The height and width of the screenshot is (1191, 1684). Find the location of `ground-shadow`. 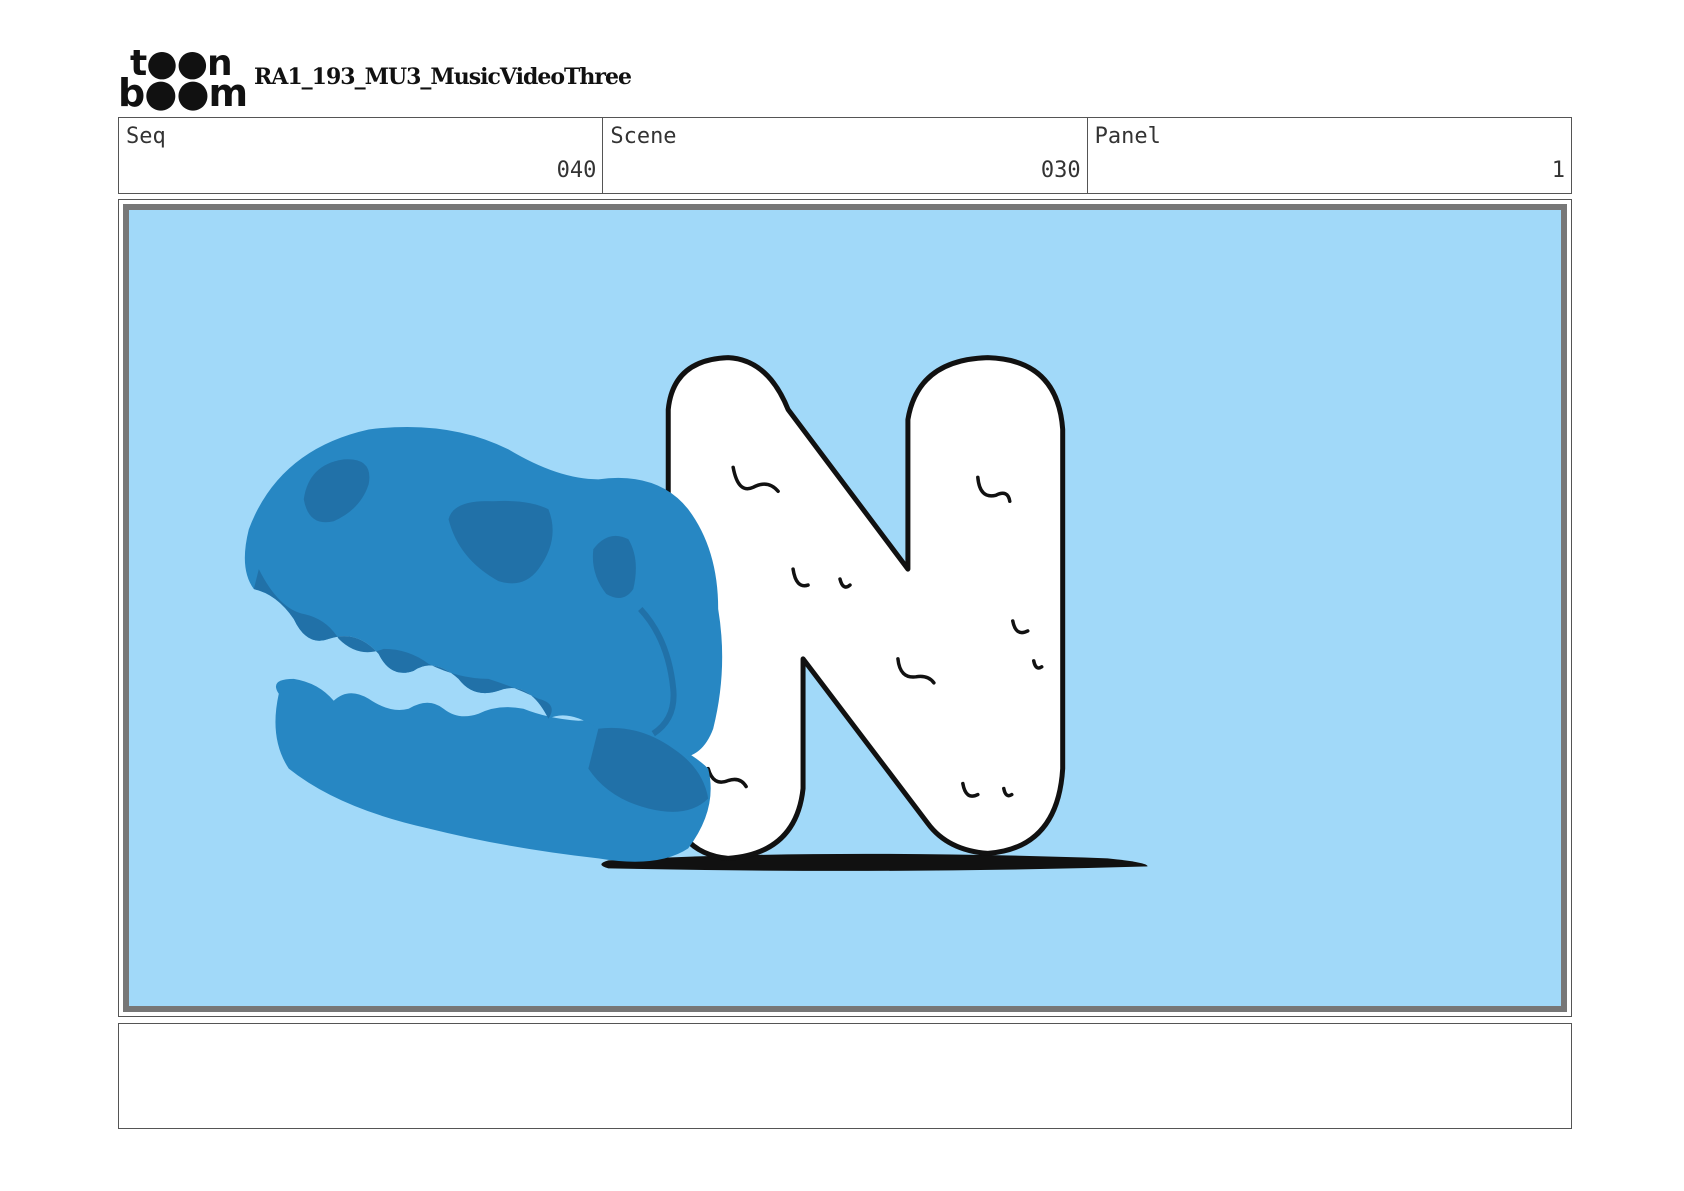

ground-shadow is located at coordinates (874, 862).